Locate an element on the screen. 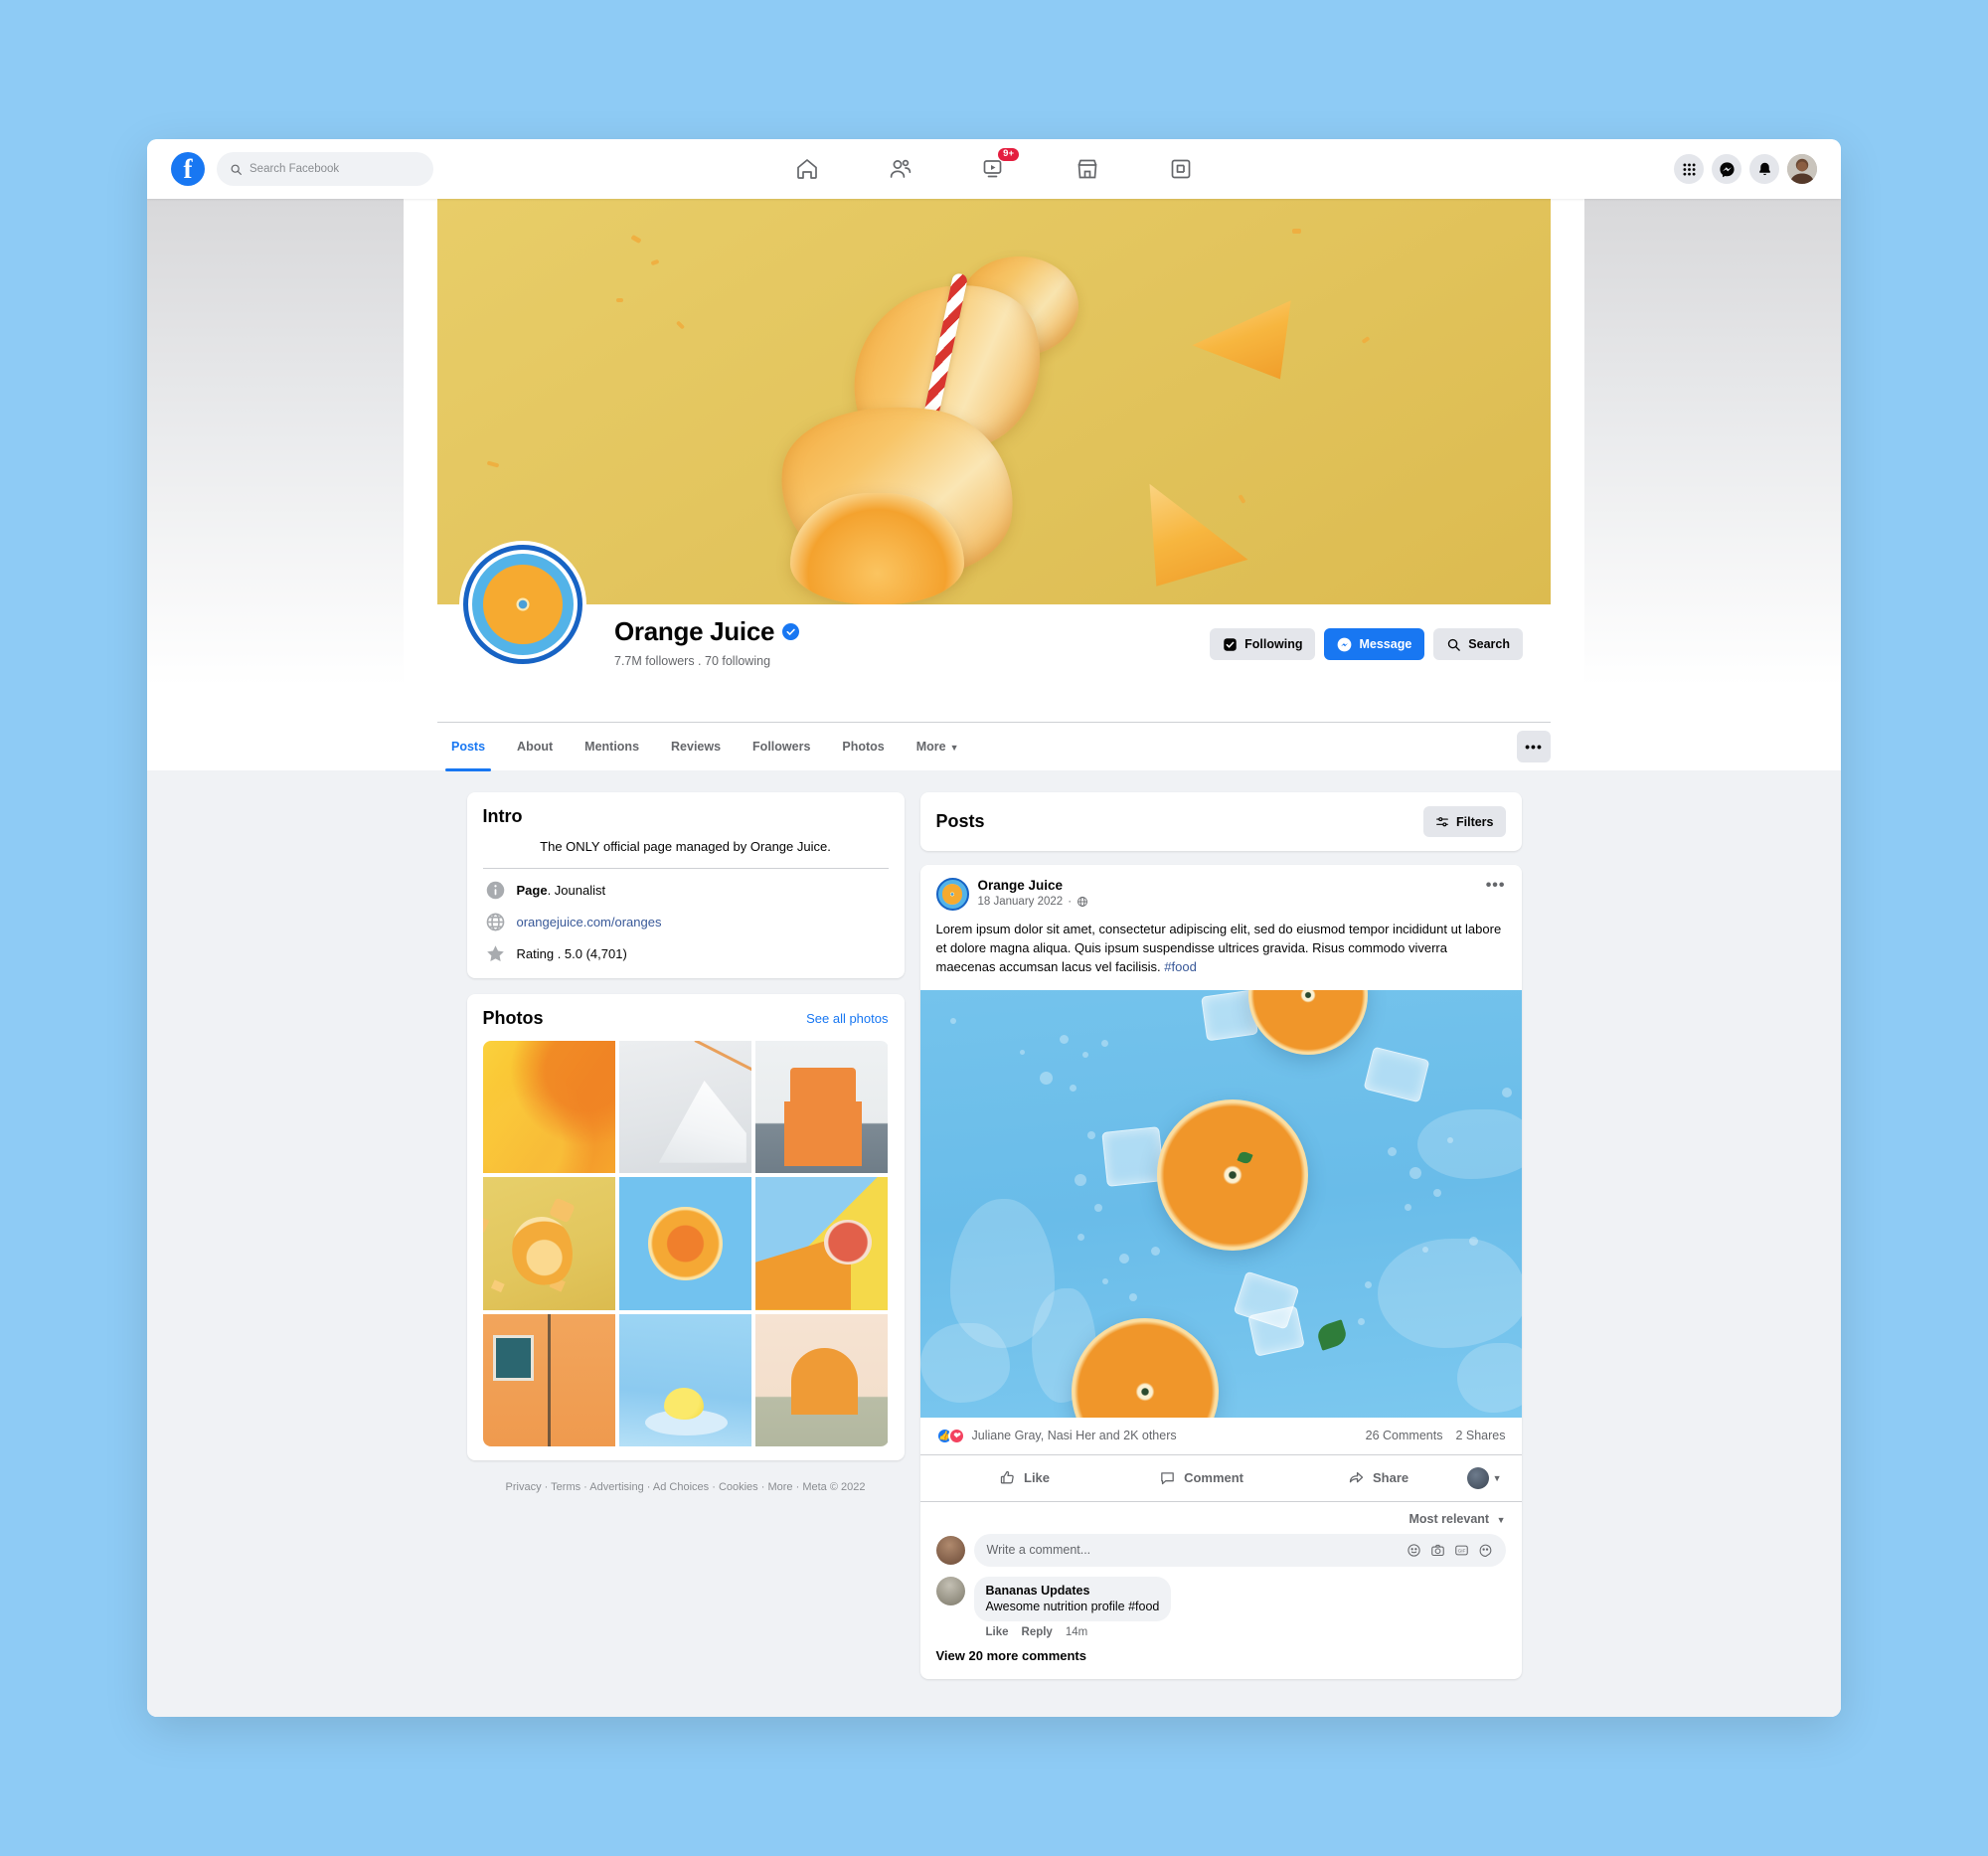 The height and width of the screenshot is (1856, 1988). tab-more: More ▼ is located at coordinates (938, 747).